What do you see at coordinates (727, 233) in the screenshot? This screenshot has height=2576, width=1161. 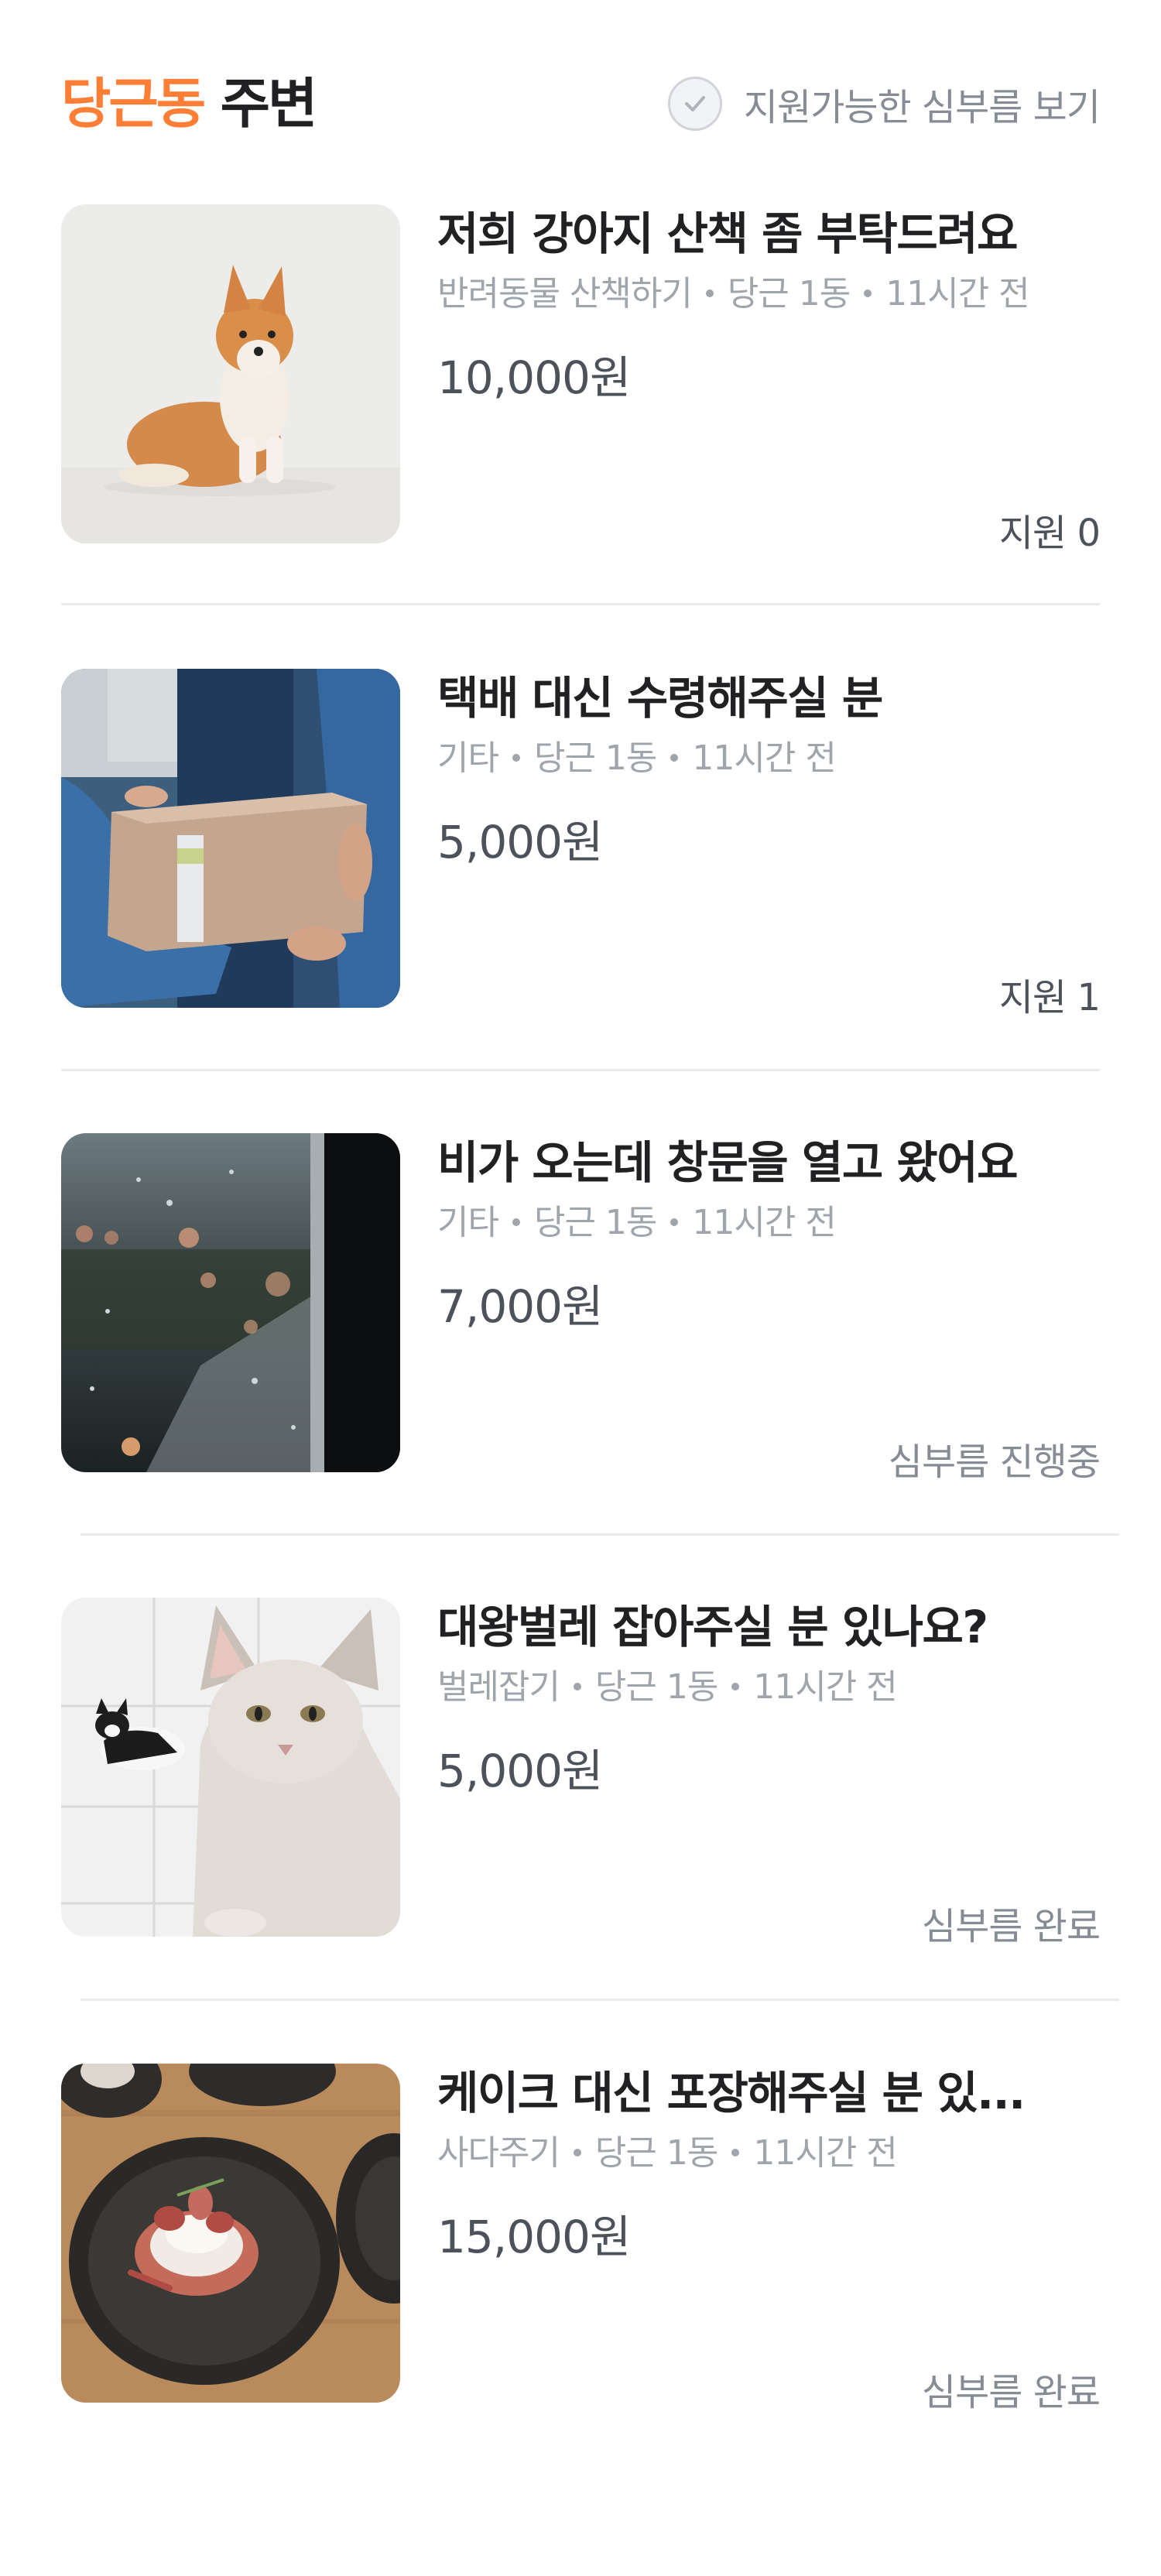 I see `item-title: 저희 강아지 산책 좀 부탁드려요` at bounding box center [727, 233].